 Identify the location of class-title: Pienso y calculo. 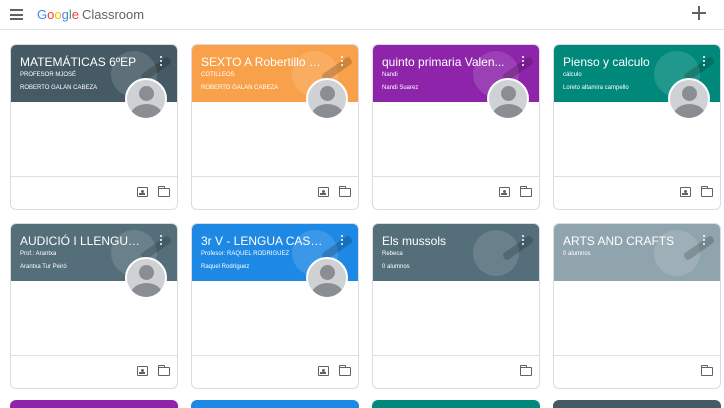
(625, 62).